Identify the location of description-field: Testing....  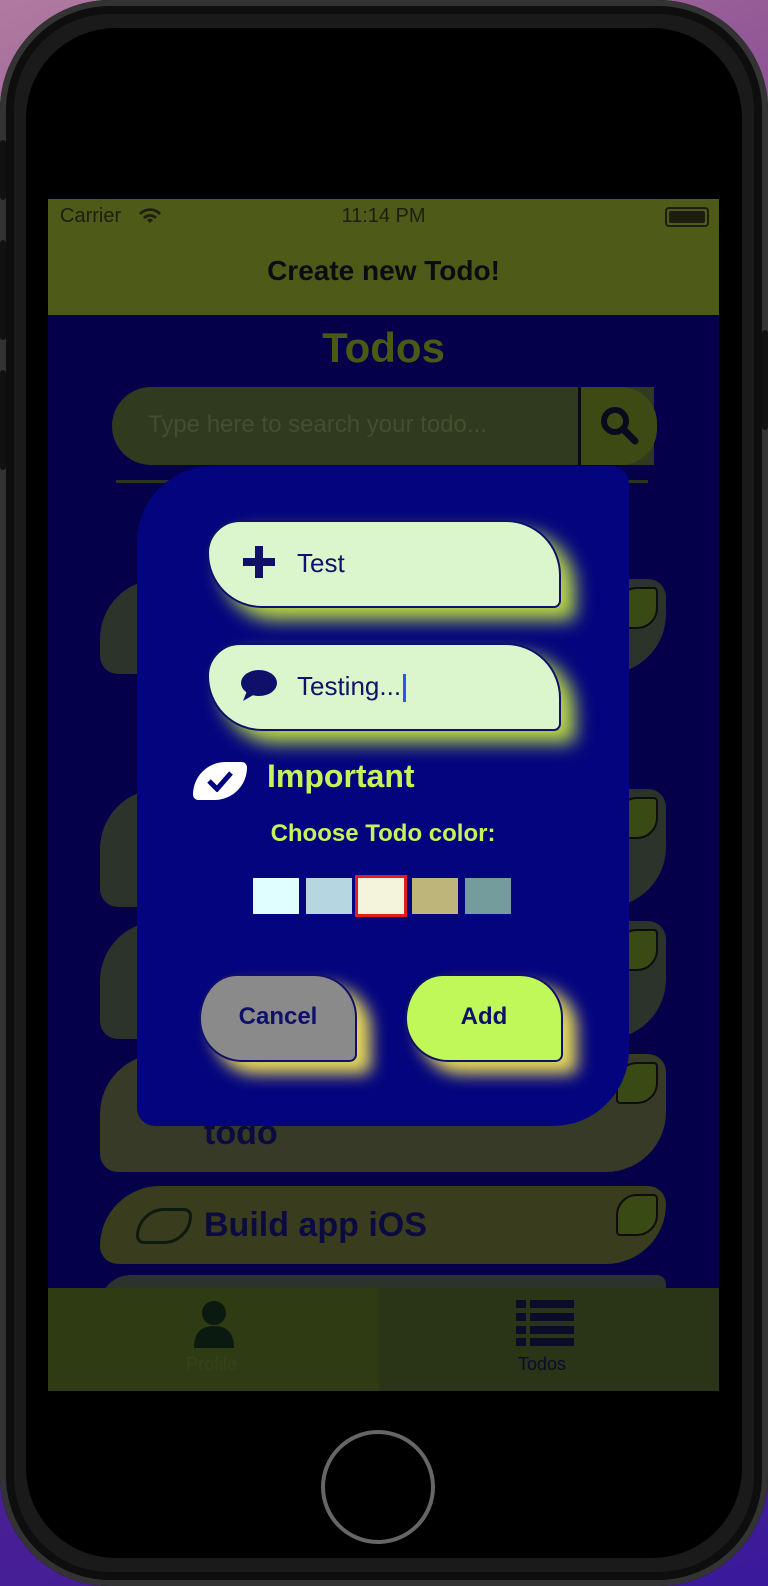
(384, 687).